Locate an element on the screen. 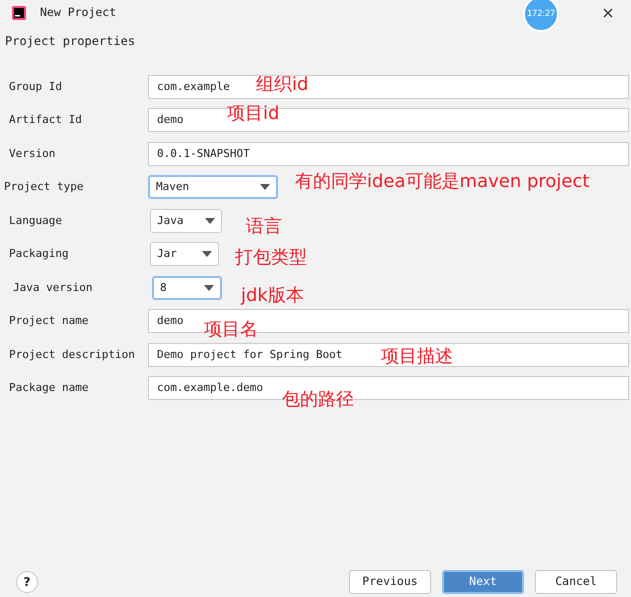  annotation-text: 打包类型 is located at coordinates (271, 258).